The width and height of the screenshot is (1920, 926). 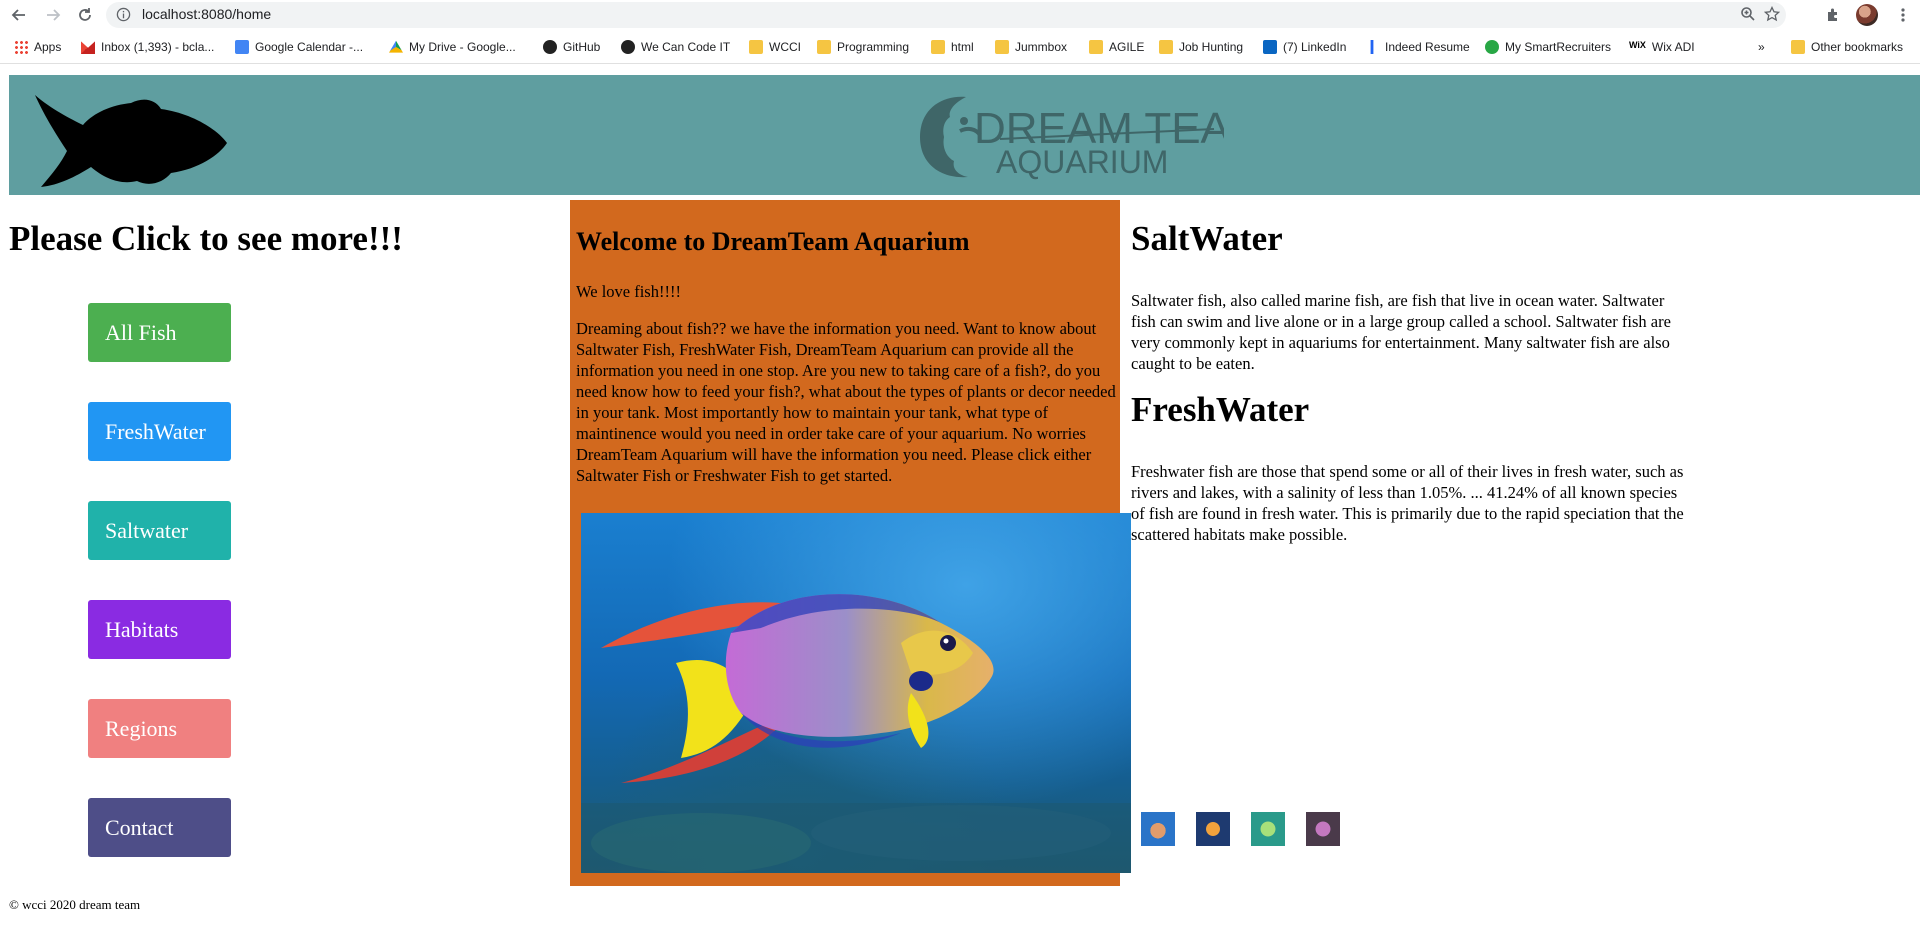 What do you see at coordinates (946, 15) in the screenshot?
I see `address-bar: localhost:8080/home` at bounding box center [946, 15].